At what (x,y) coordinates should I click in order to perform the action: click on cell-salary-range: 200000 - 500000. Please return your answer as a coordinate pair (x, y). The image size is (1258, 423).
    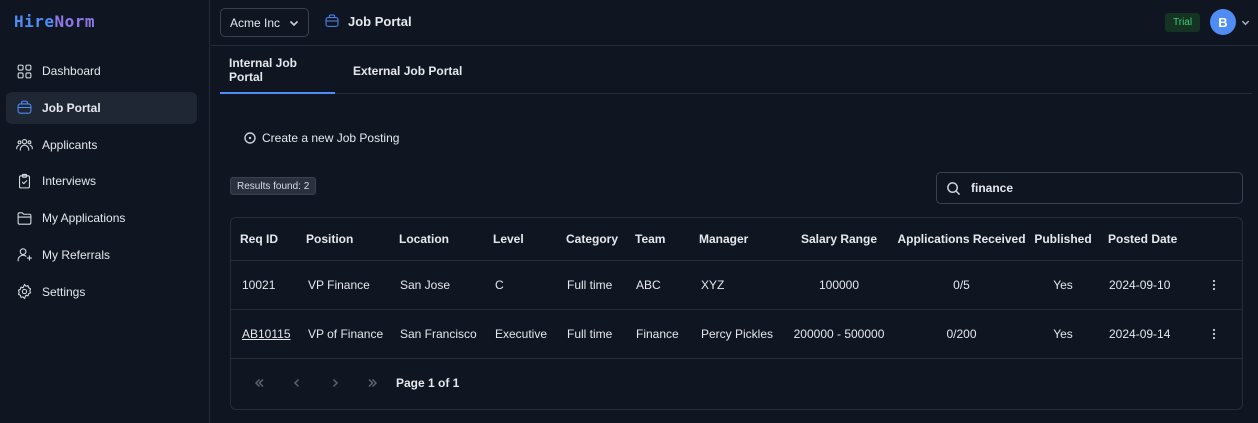
    Looking at the image, I should click on (839, 334).